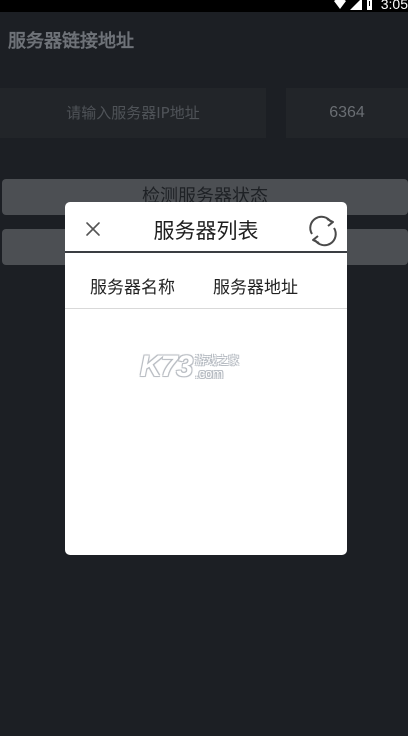  I want to click on watermark-domain: .com, so click(209, 373).